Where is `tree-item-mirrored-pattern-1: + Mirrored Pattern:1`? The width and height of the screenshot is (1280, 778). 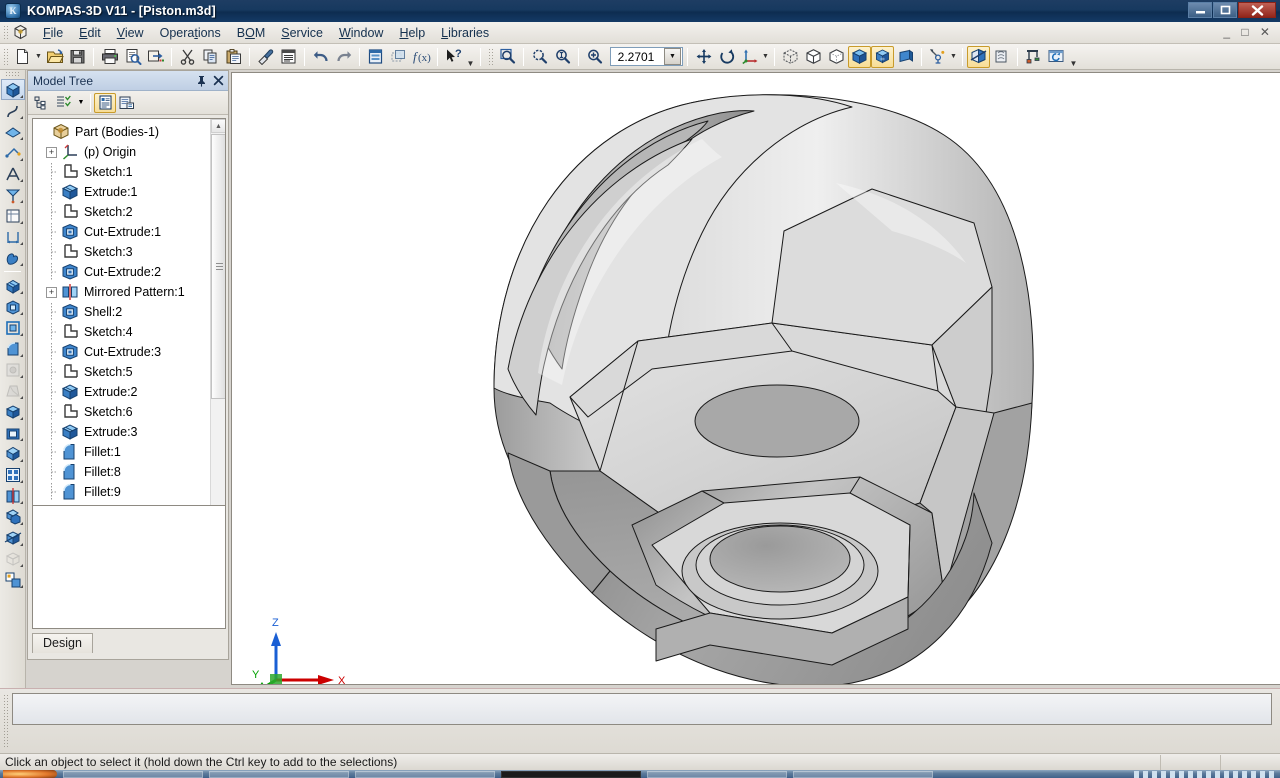 tree-item-mirrored-pattern-1: + Mirrored Pattern:1 is located at coordinates (131, 292).